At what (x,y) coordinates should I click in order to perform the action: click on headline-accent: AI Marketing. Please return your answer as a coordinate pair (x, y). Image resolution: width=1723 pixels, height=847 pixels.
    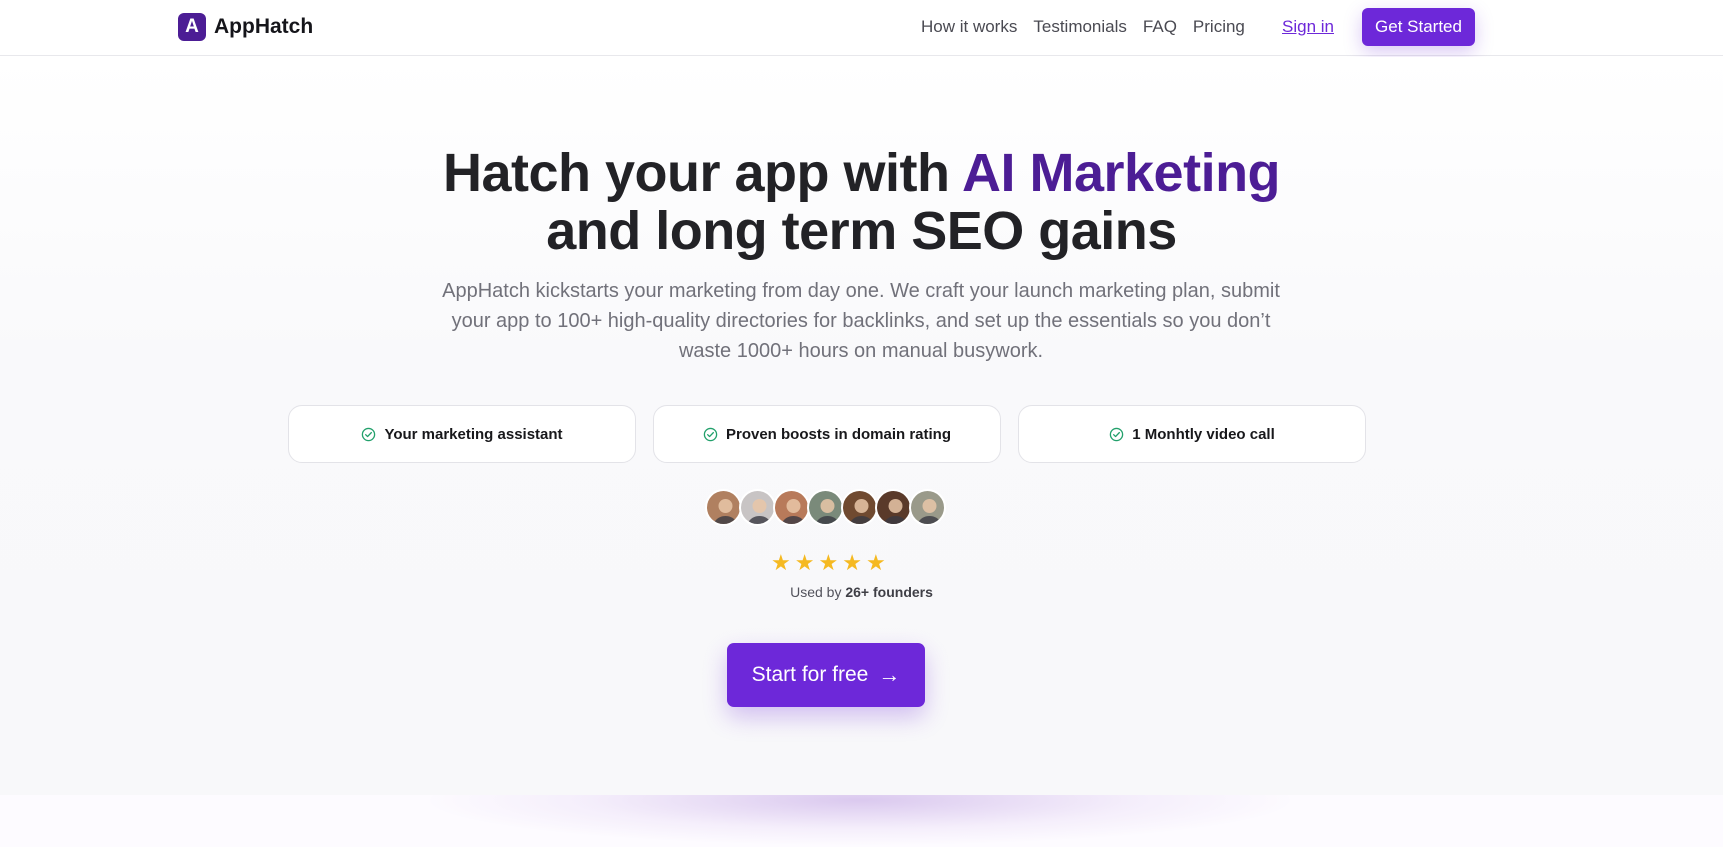
    Looking at the image, I should click on (1121, 173).